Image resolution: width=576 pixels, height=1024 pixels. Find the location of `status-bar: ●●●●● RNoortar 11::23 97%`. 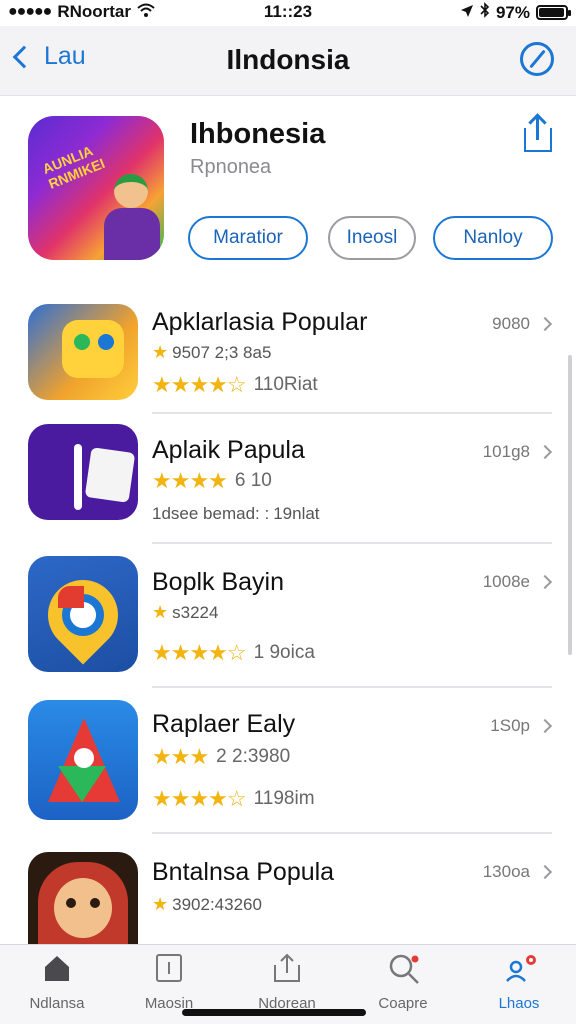

status-bar: ●●●●● RNoortar 11::23 97% is located at coordinates (288, 13).